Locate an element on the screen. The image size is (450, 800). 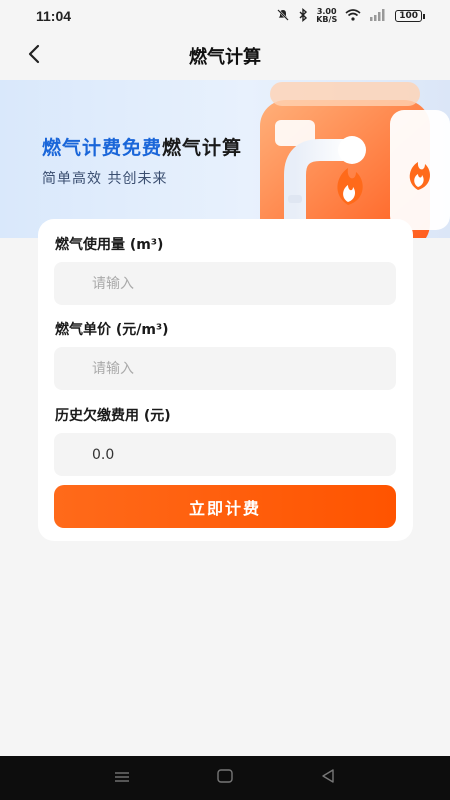
page-title: 燃气计算 is located at coordinates (225, 57).